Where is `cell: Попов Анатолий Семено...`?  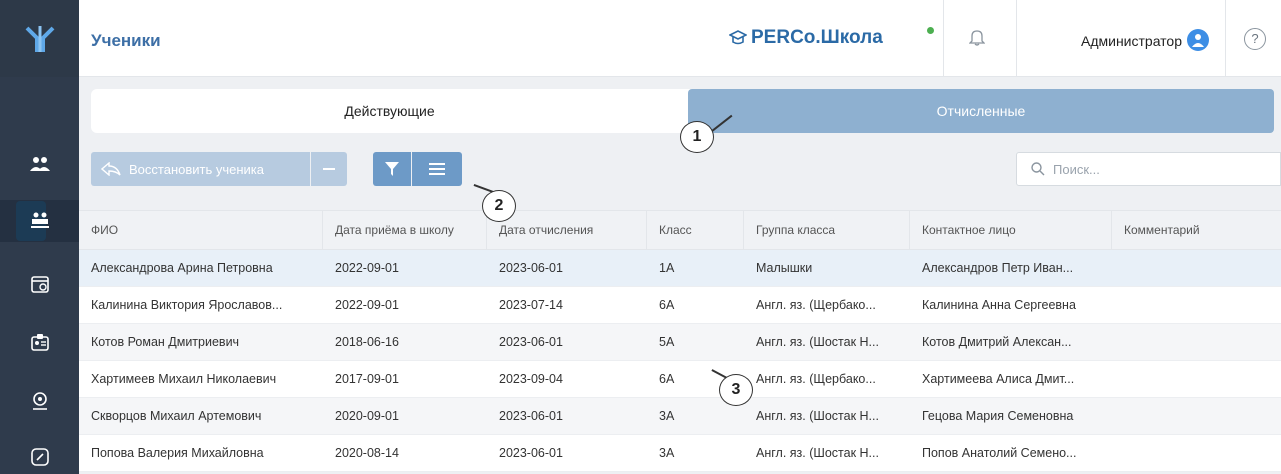
cell: Попов Анатолий Семено... is located at coordinates (999, 453).